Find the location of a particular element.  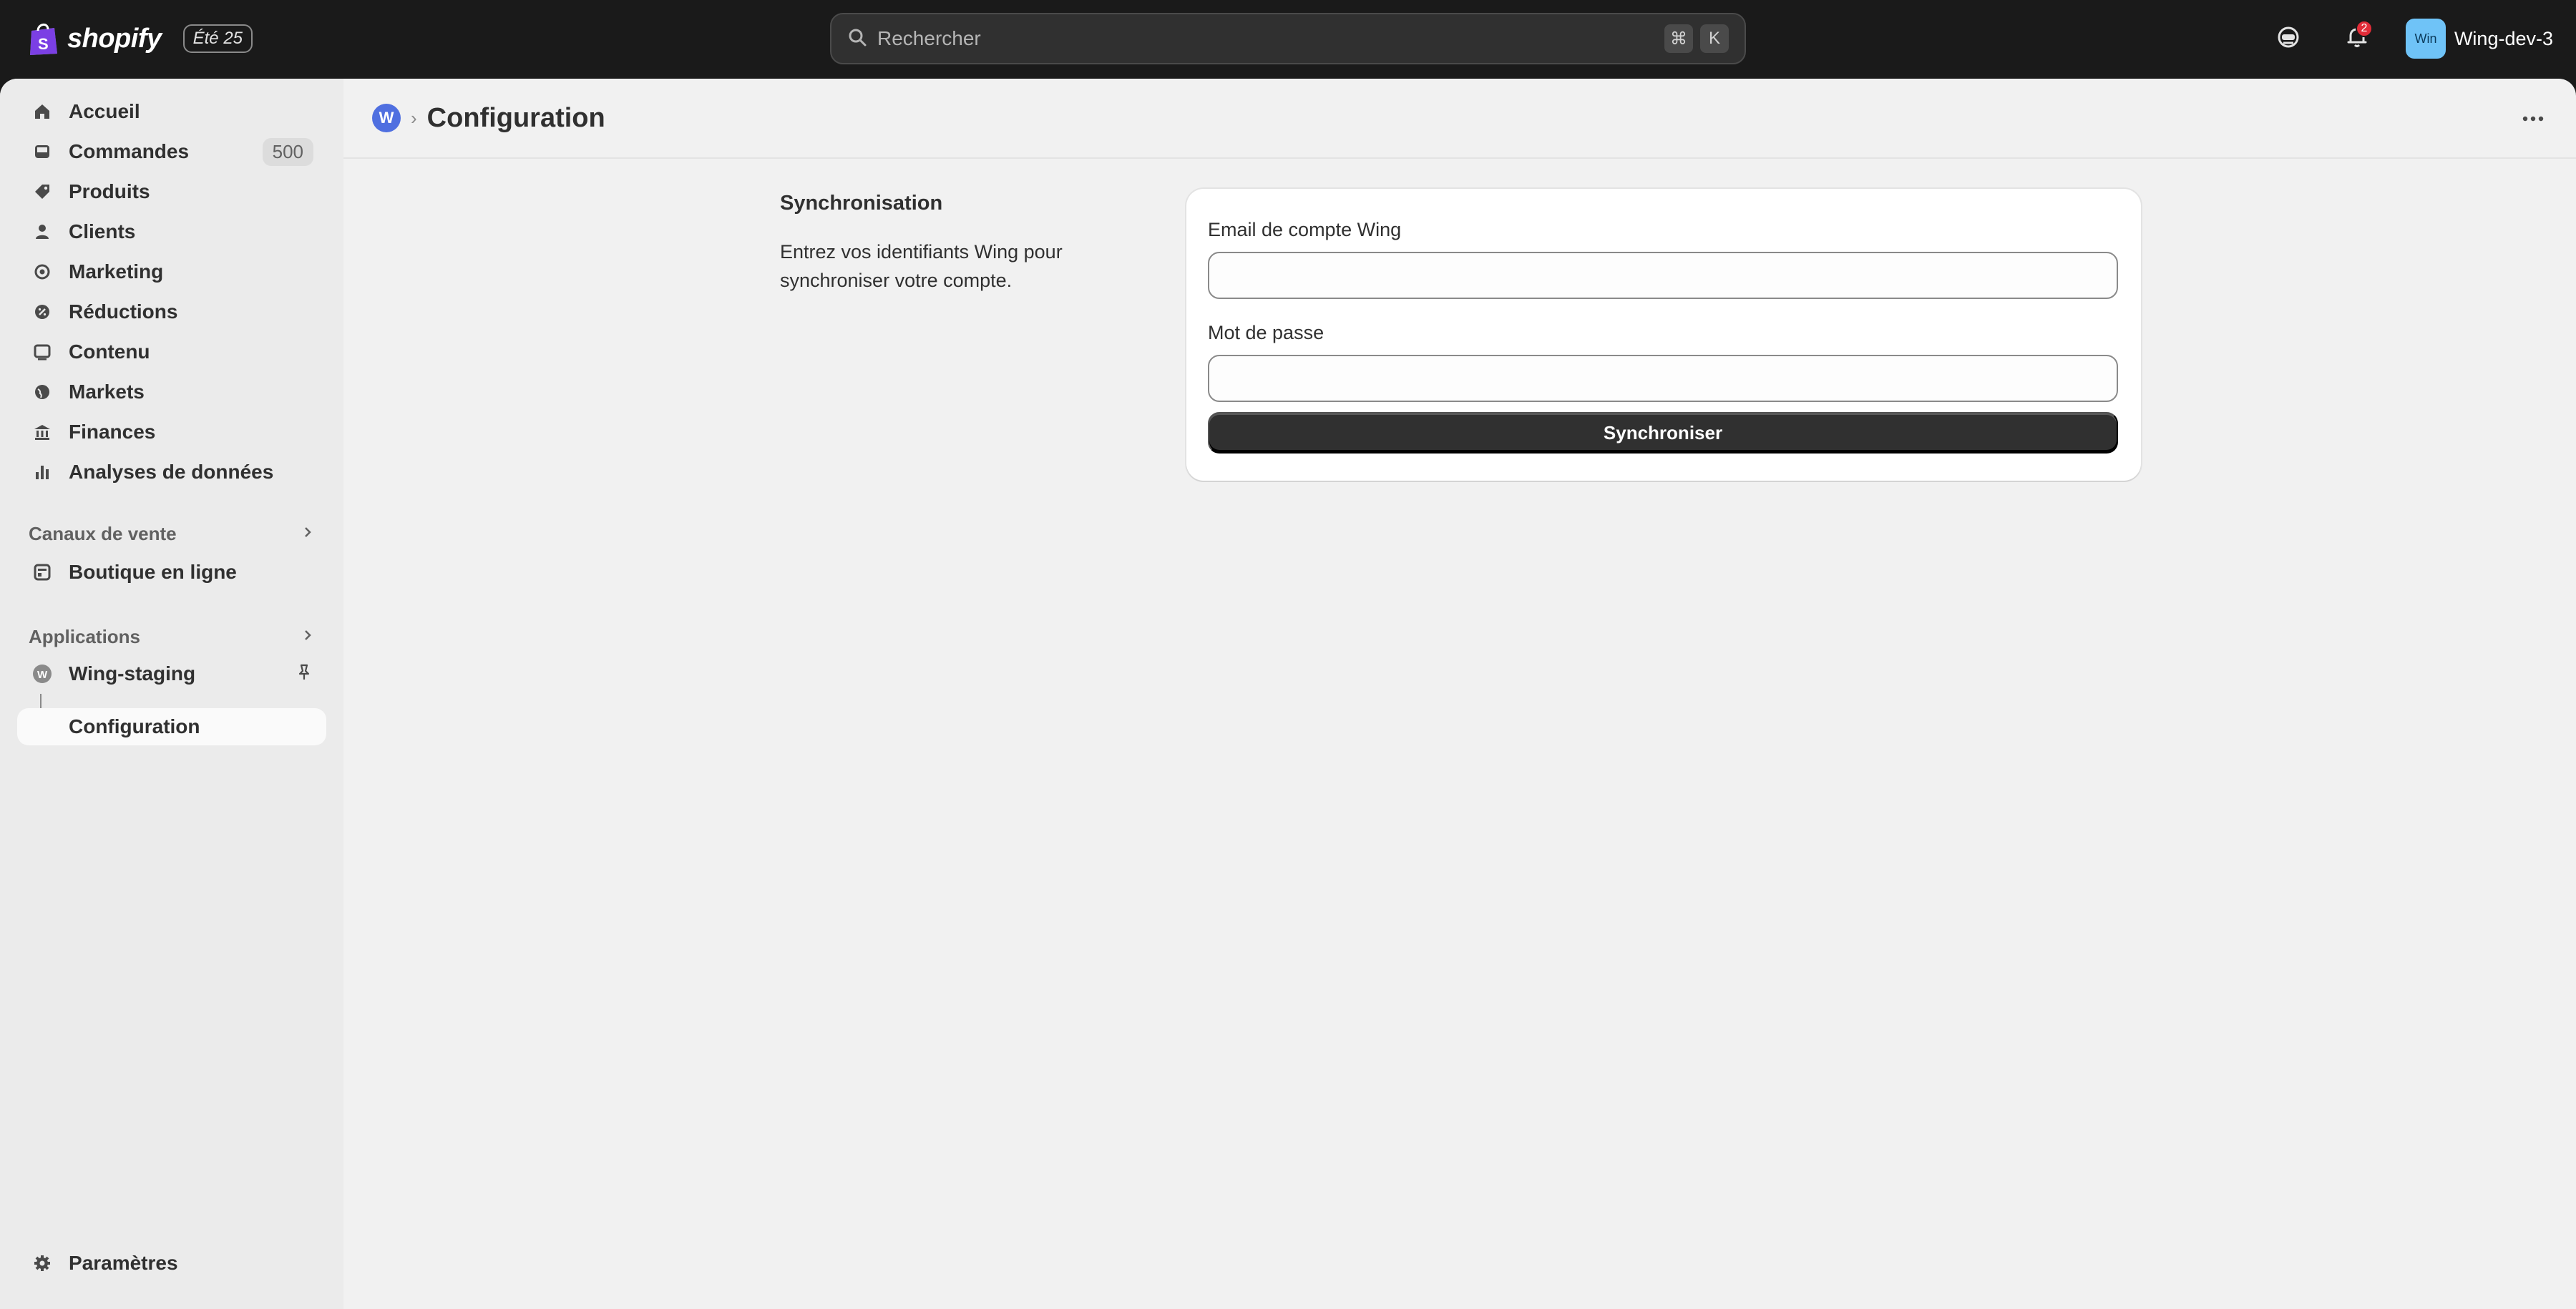

app-badge-icon: W is located at coordinates (386, 118).